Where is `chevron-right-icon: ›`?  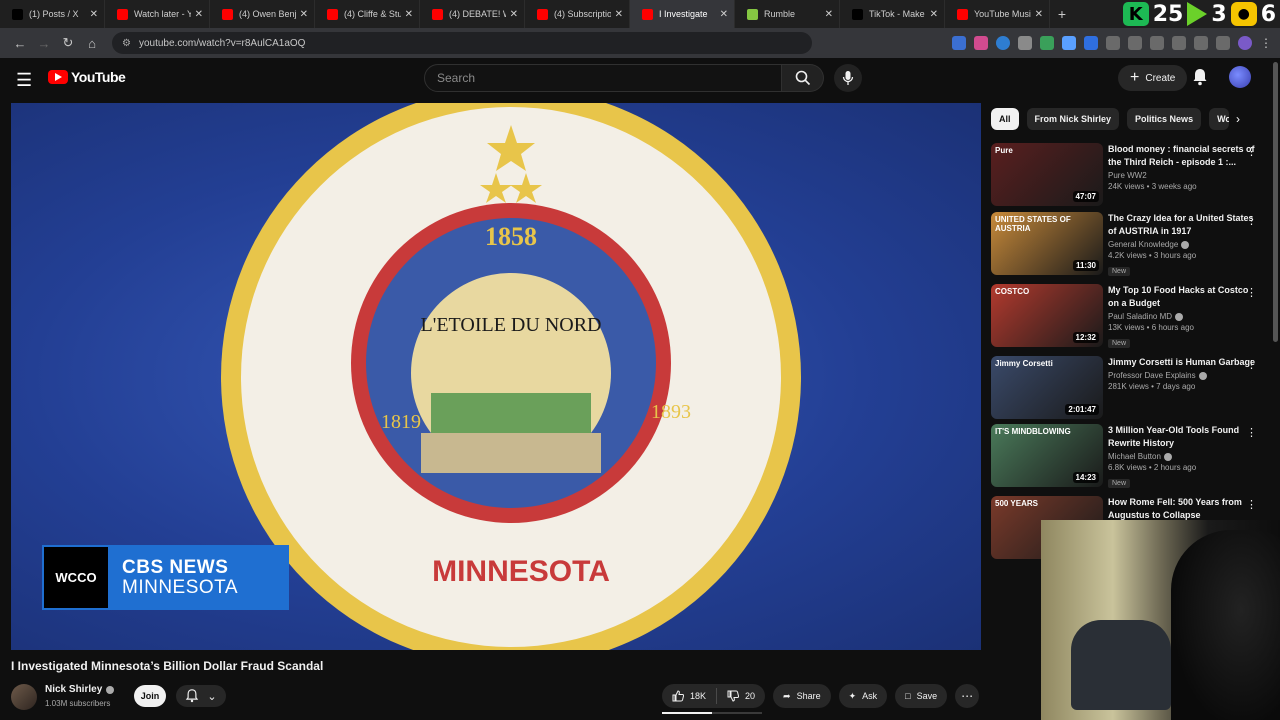 chevron-right-icon: › is located at coordinates (1238, 119).